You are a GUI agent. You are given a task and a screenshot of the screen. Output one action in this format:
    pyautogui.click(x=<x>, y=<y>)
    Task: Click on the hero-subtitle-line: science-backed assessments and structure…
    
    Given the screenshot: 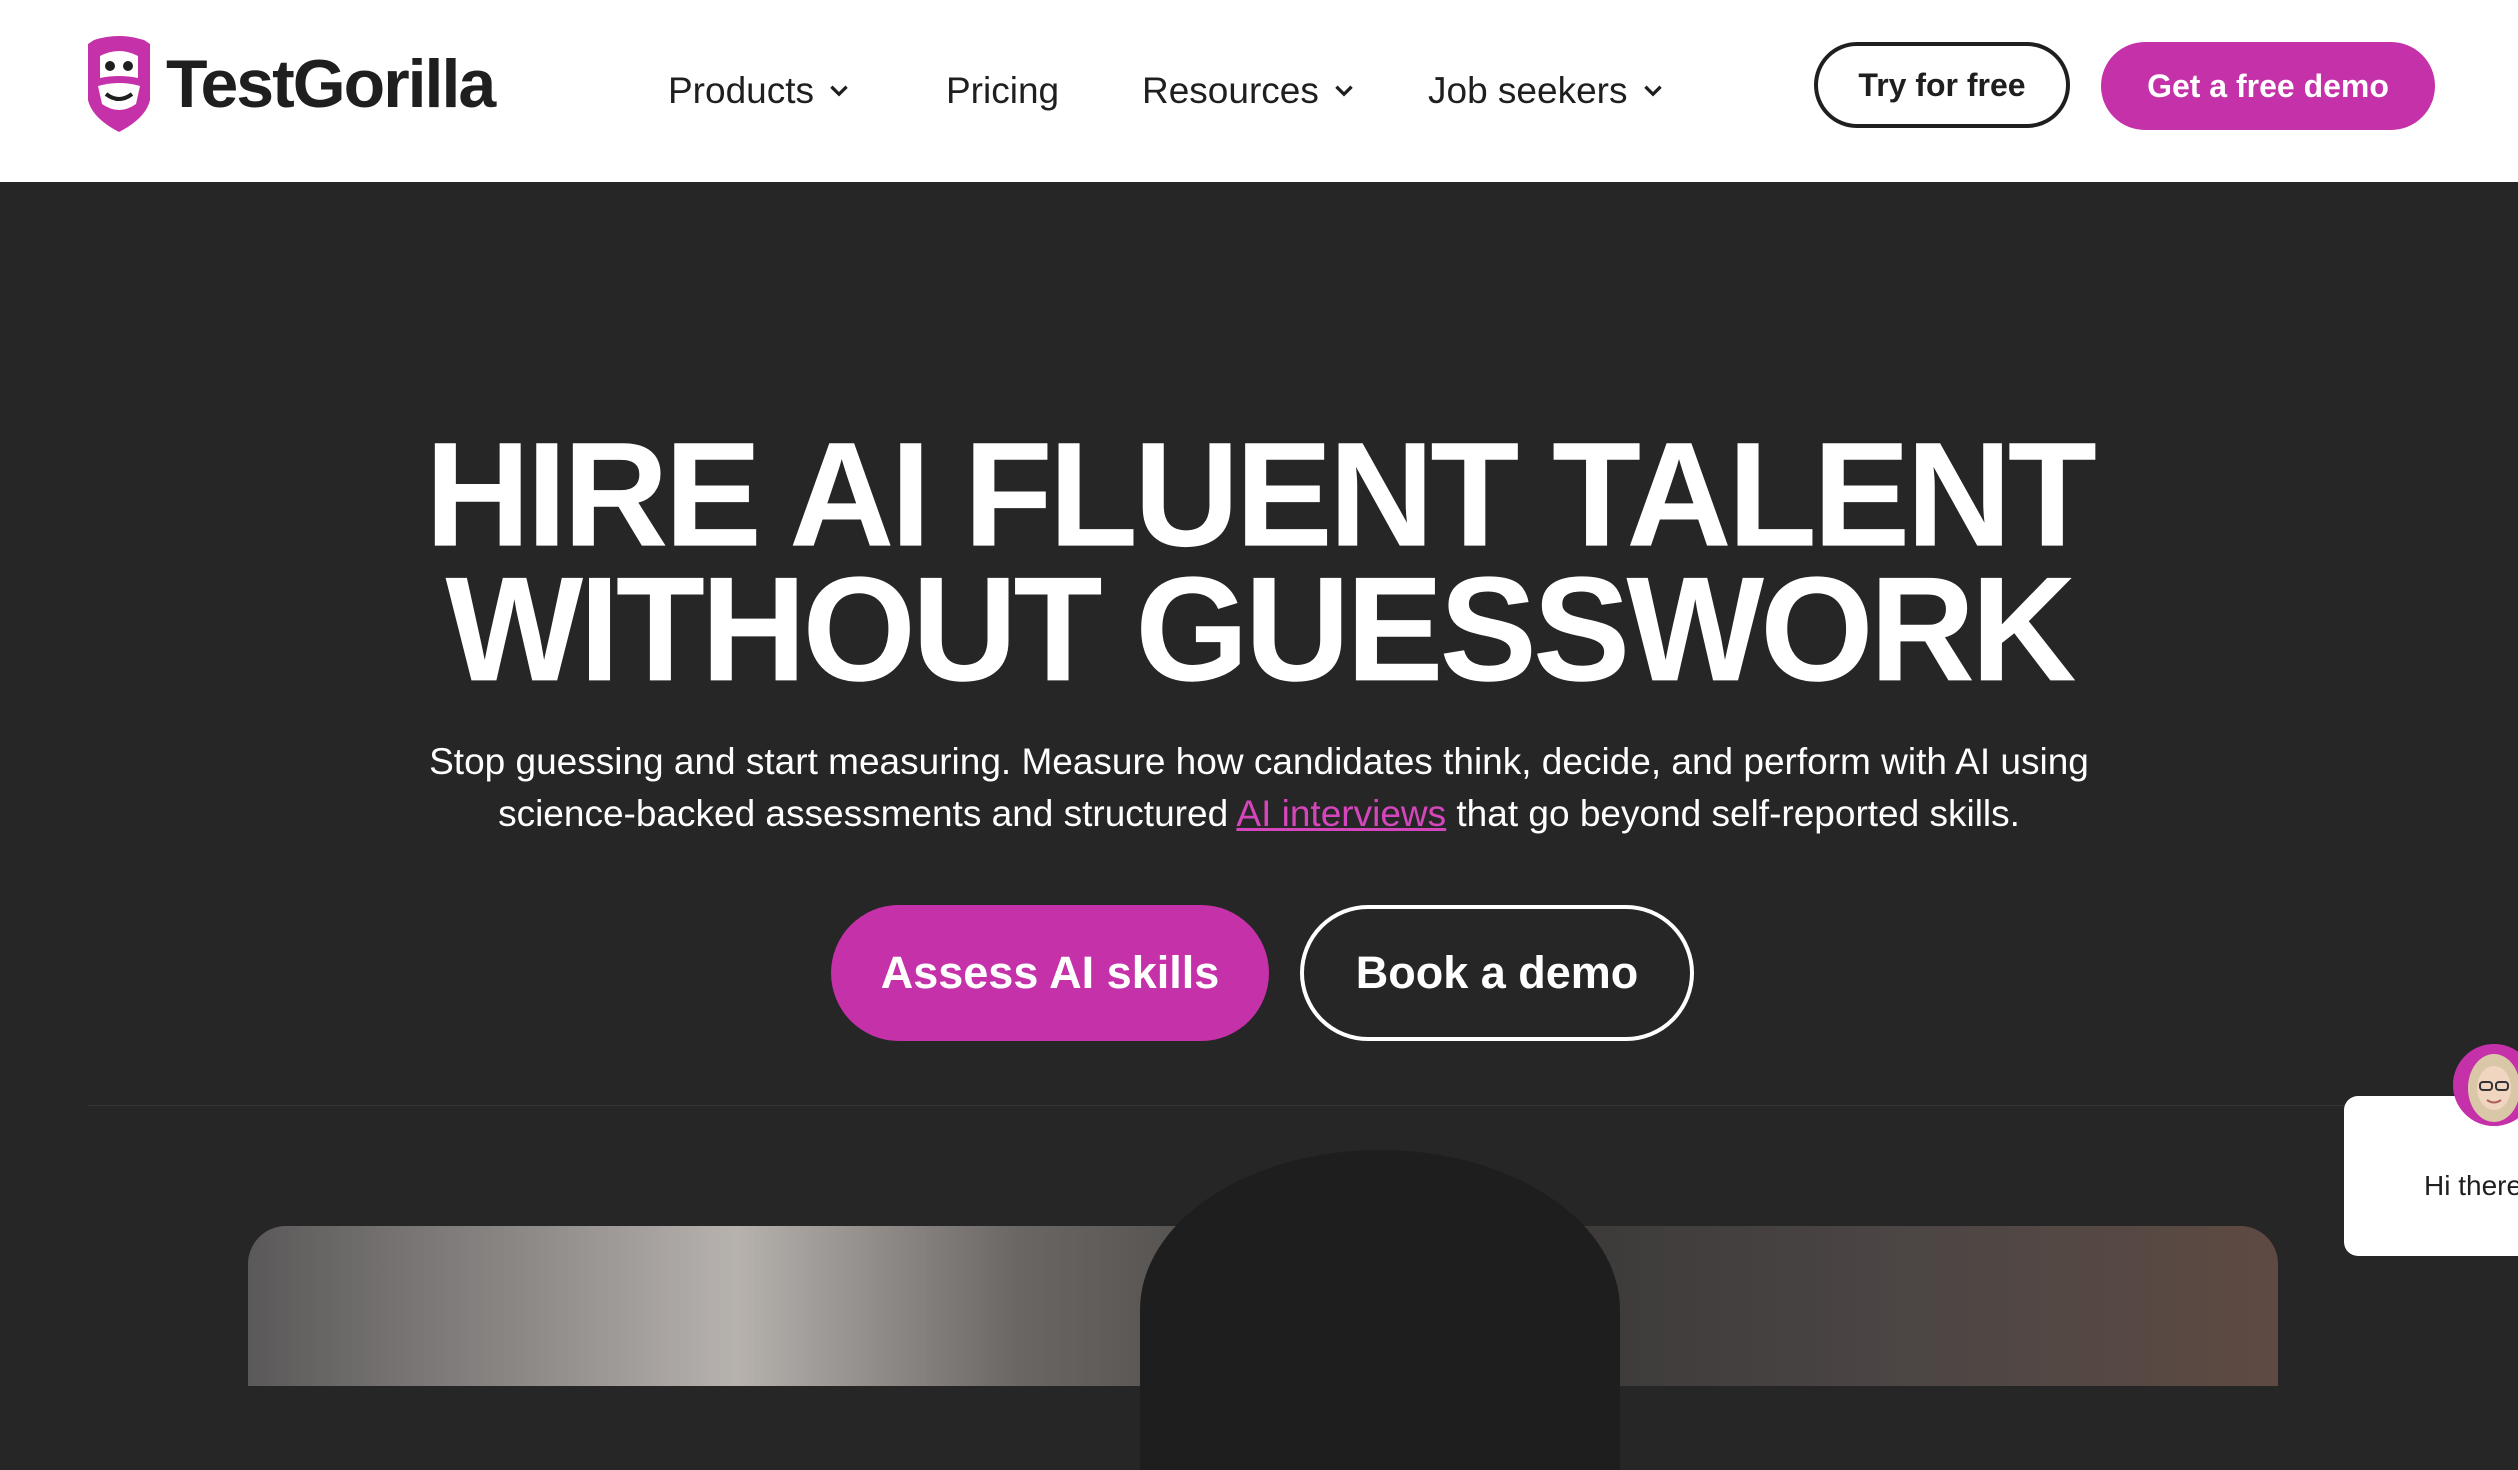 What is the action you would take?
    pyautogui.click(x=1259, y=814)
    